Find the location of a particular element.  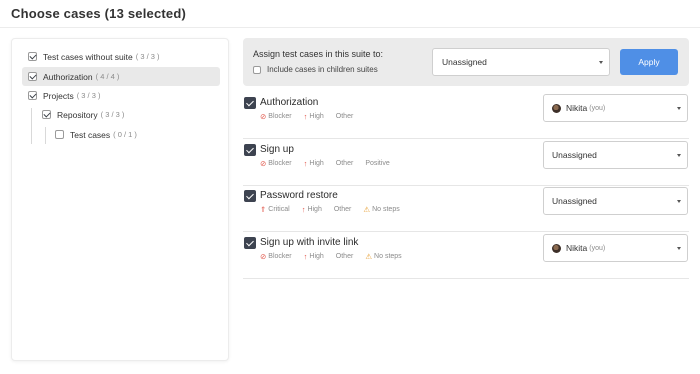

assign-title: Assign test cases in this suite to: is located at coordinates (318, 54).